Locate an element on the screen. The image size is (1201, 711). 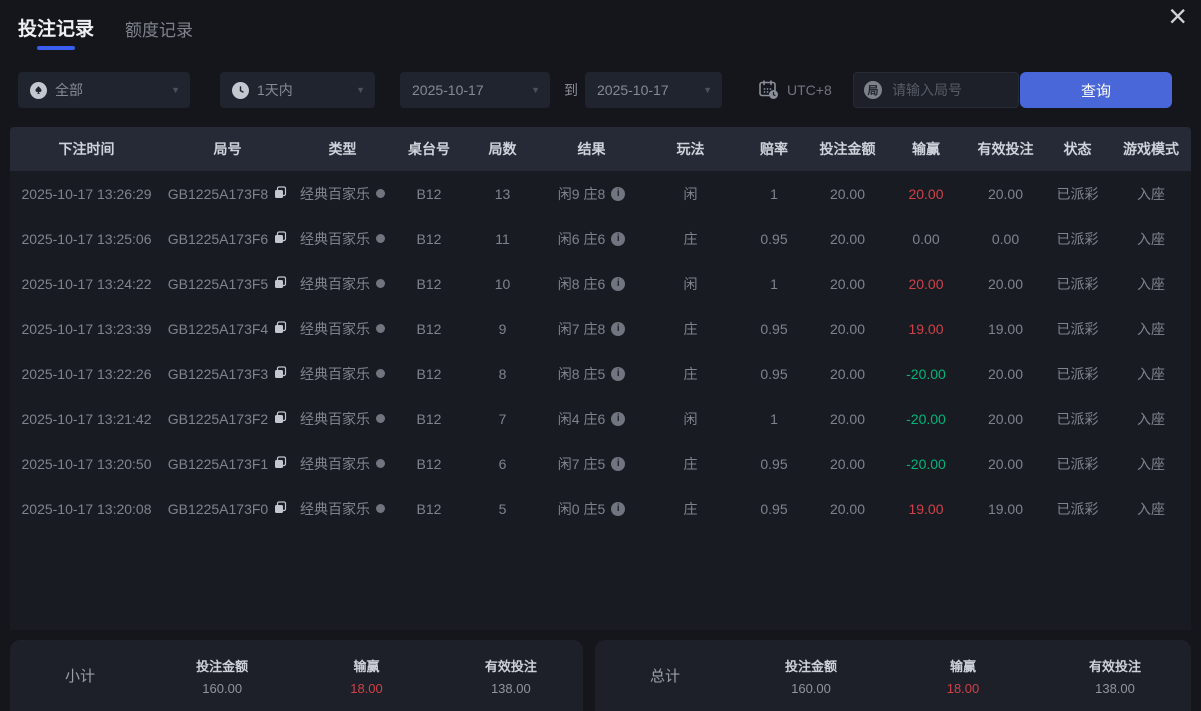
cell-round-count: 6 is located at coordinates (502, 463).